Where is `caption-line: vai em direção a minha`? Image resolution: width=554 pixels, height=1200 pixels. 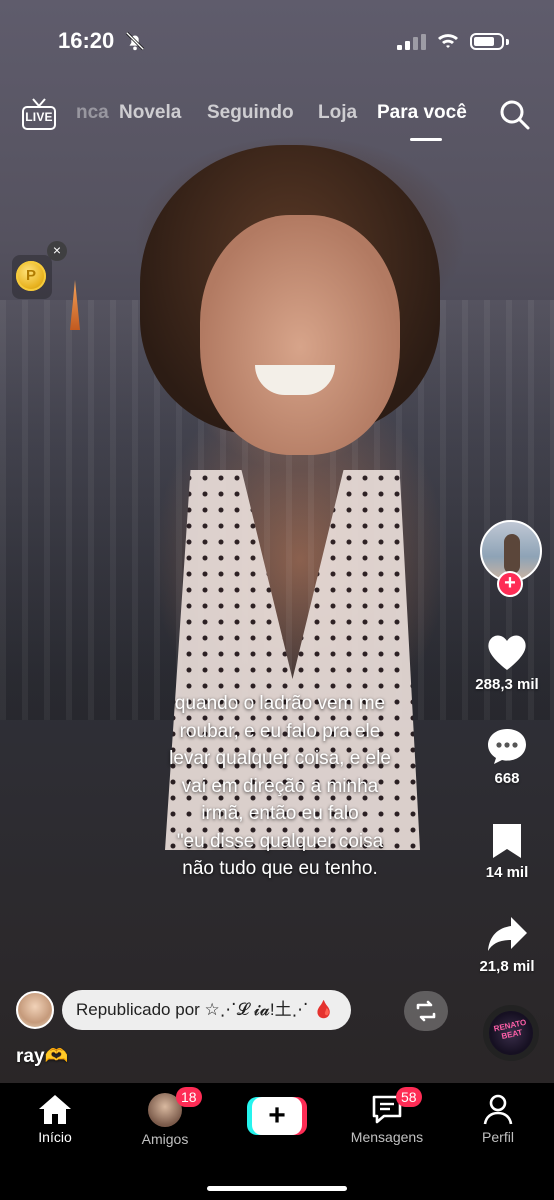
caption-line: vai em direção a minha is located at coordinates (280, 786).